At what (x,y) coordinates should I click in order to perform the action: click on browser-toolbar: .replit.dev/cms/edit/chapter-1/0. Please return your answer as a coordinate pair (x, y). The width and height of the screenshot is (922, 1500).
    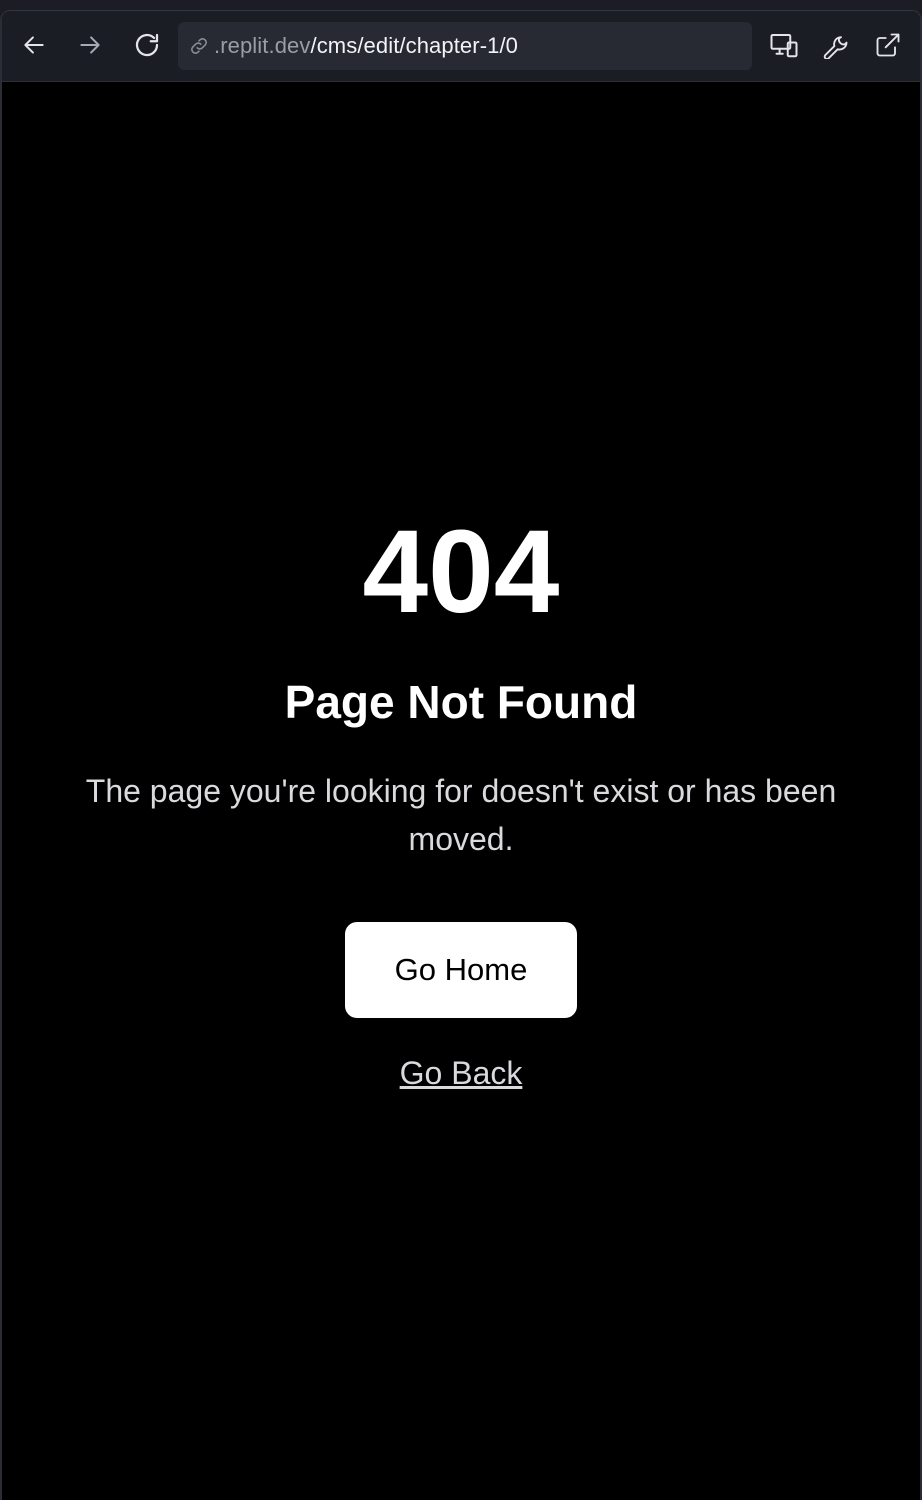
    Looking at the image, I should click on (461, 46).